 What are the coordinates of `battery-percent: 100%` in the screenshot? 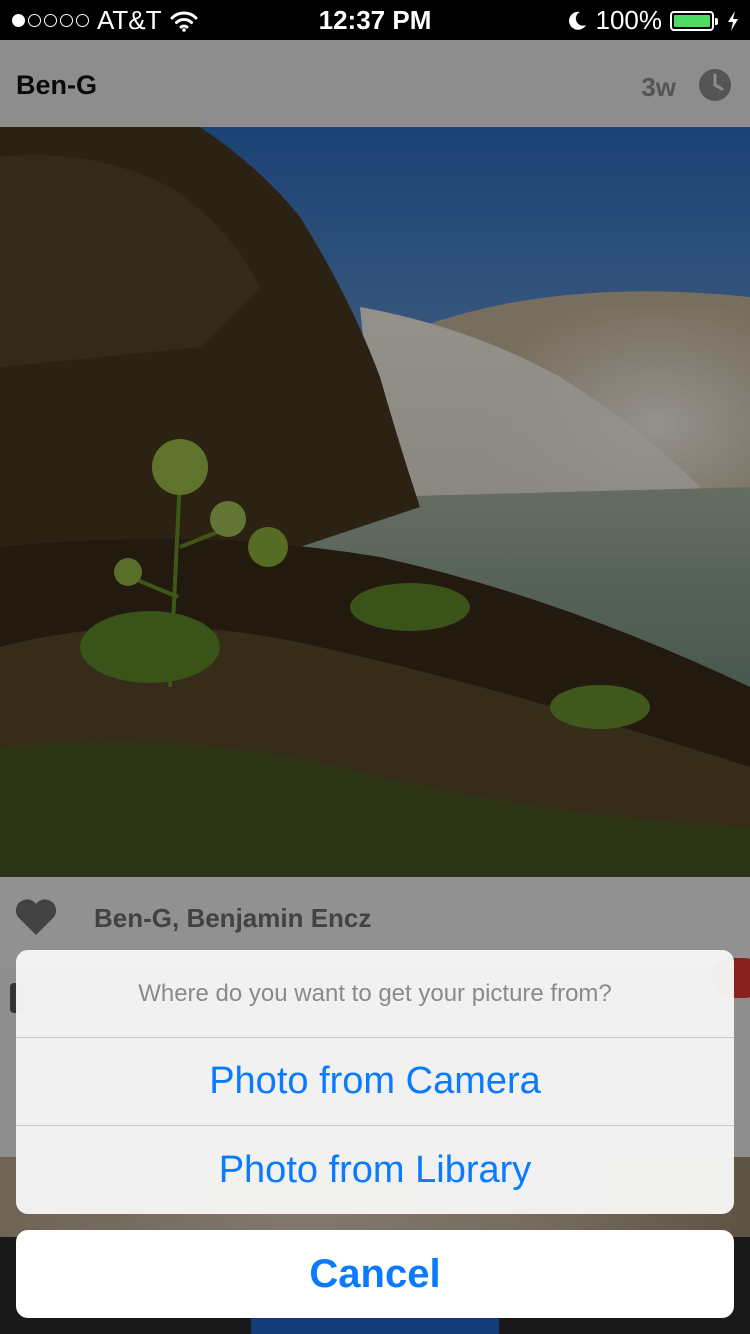 It's located at (629, 20).